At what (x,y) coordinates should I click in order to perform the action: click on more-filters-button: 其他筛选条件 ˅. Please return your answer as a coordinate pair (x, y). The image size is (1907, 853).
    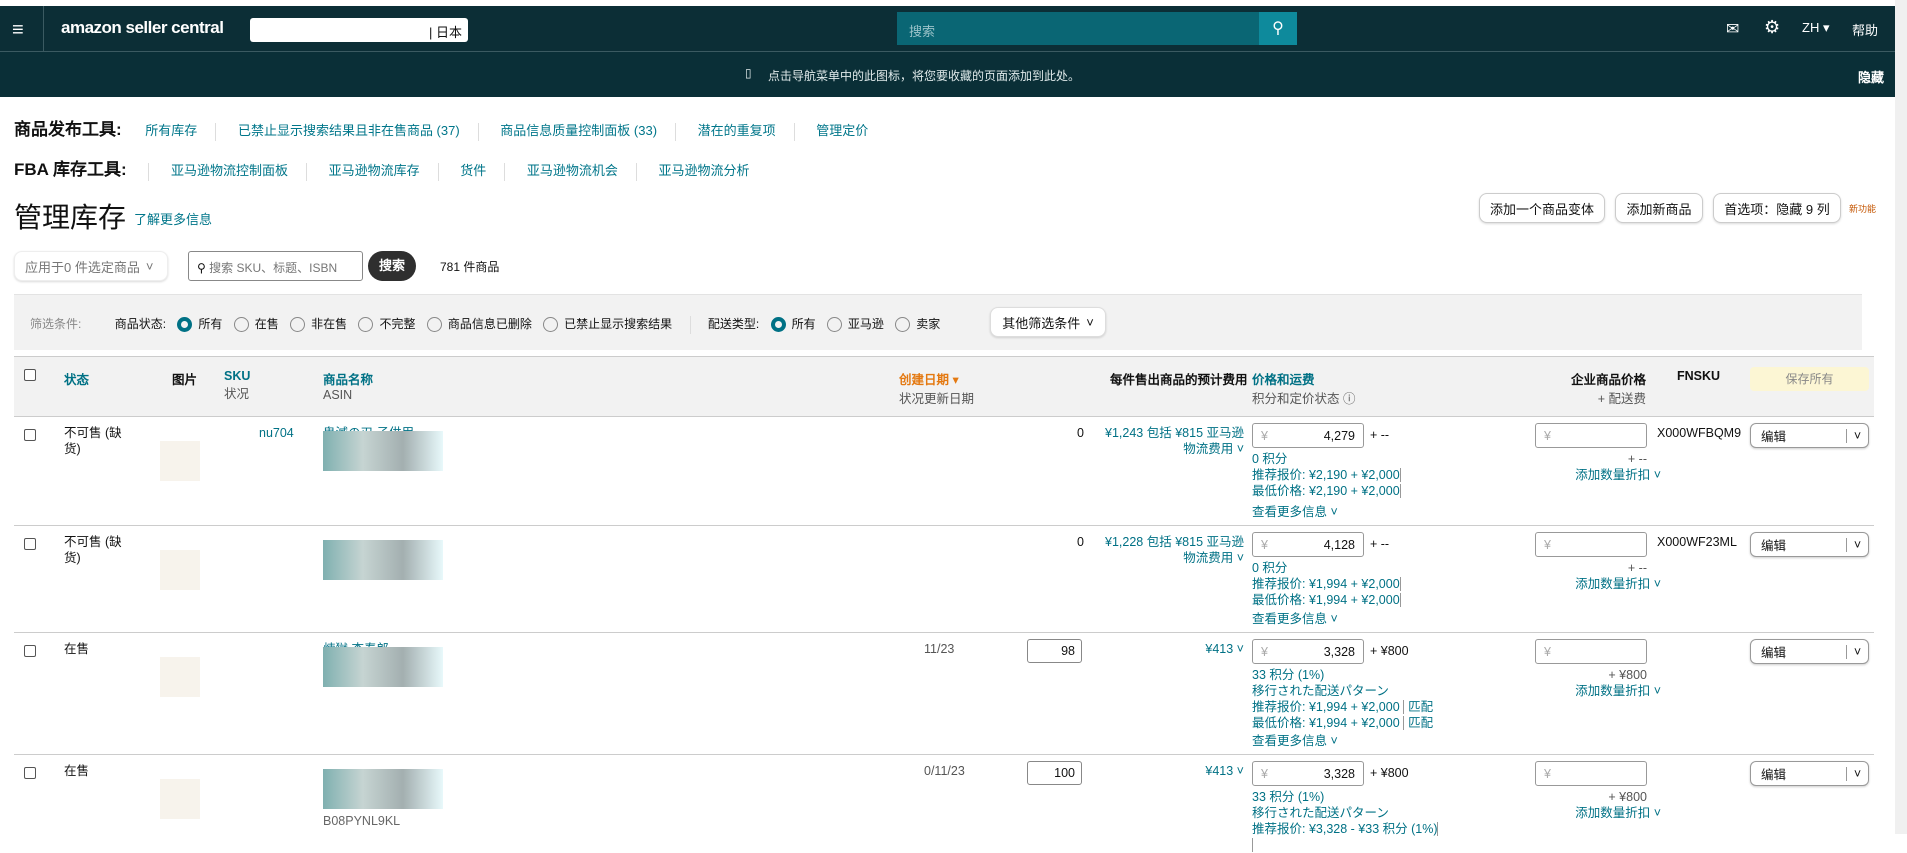
    Looking at the image, I should click on (1048, 322).